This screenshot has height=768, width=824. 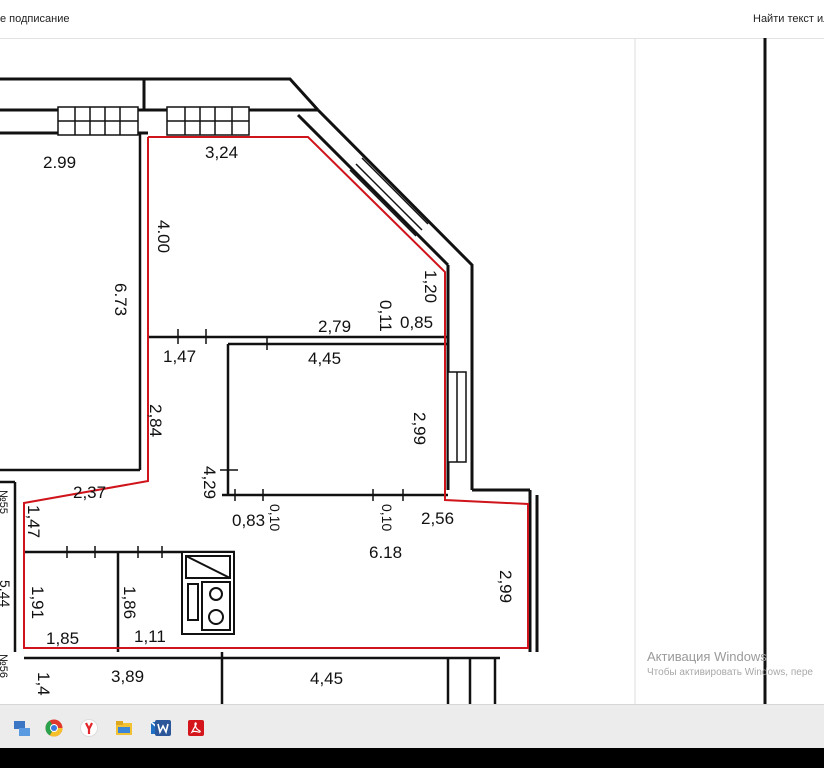 What do you see at coordinates (437, 518) in the screenshot?
I see `dim-2-56: 2,56` at bounding box center [437, 518].